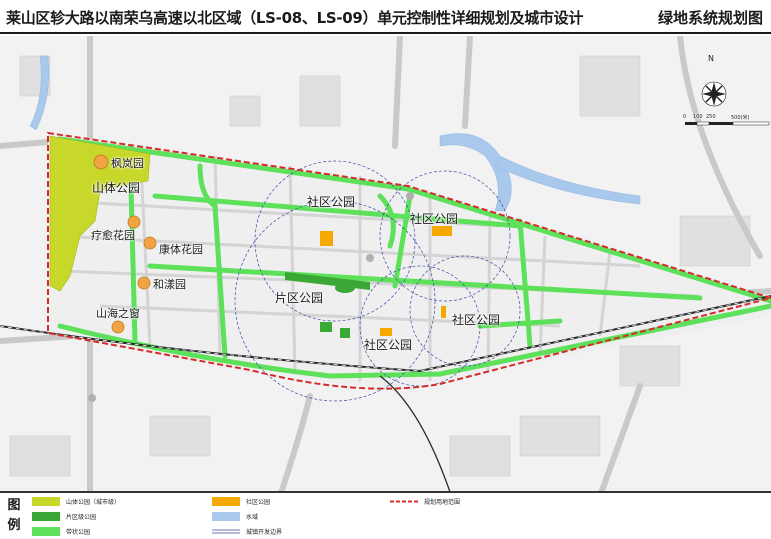 The image size is (771, 539). What do you see at coordinates (14, 515) in the screenshot?
I see `legend-title: 图例` at bounding box center [14, 515].